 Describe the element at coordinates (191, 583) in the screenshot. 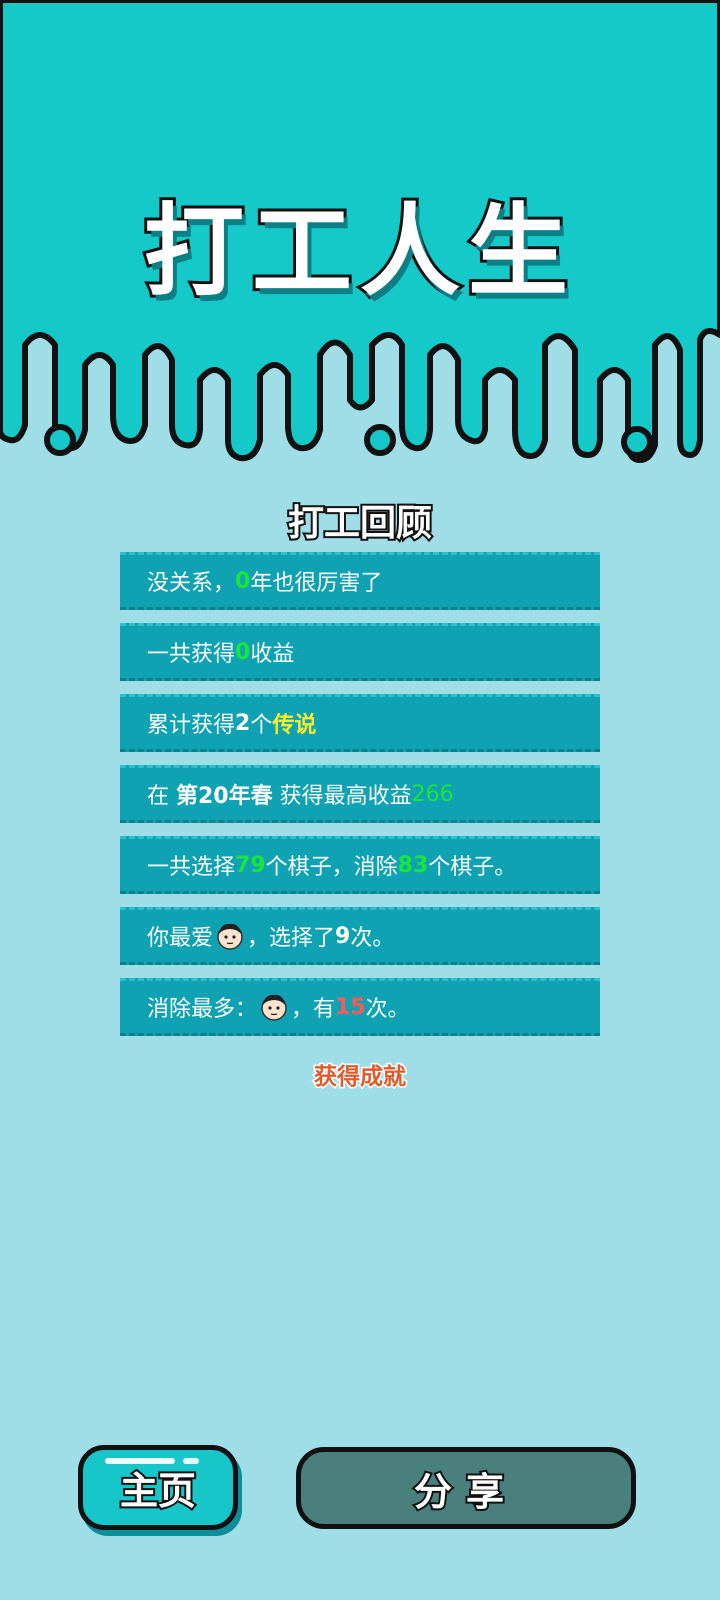

I see `row-text: 没关系，` at that location.